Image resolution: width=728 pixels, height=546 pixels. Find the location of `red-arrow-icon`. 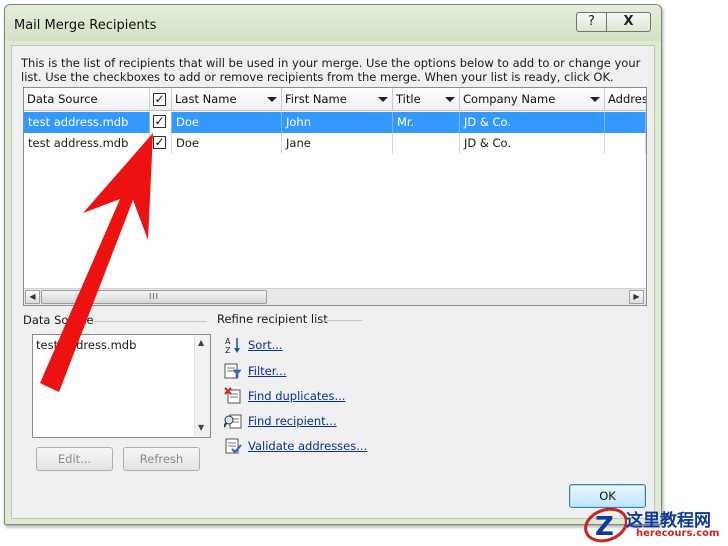

red-arrow-icon is located at coordinates (96, 262).